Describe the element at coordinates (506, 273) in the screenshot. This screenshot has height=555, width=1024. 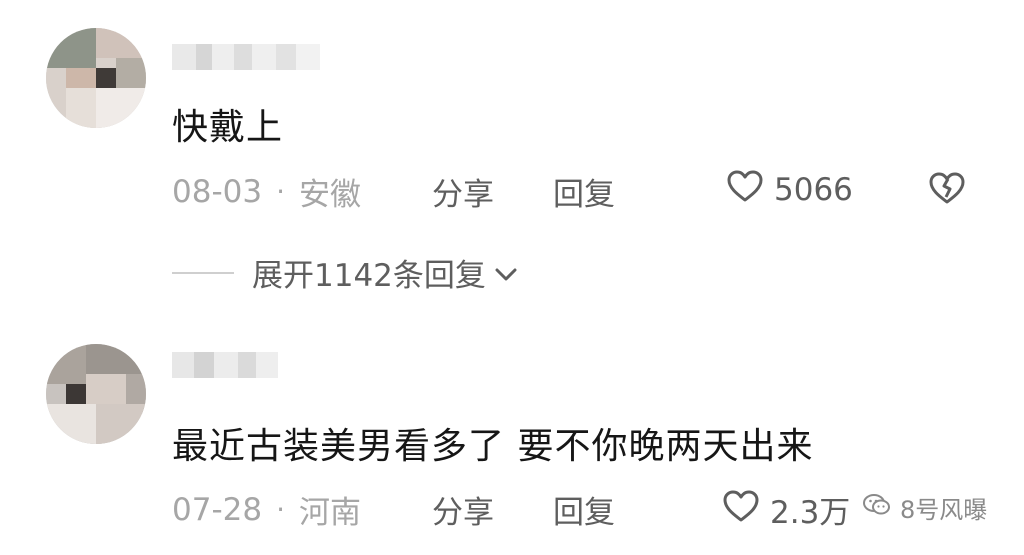
I see `chevron-down-icon` at that location.